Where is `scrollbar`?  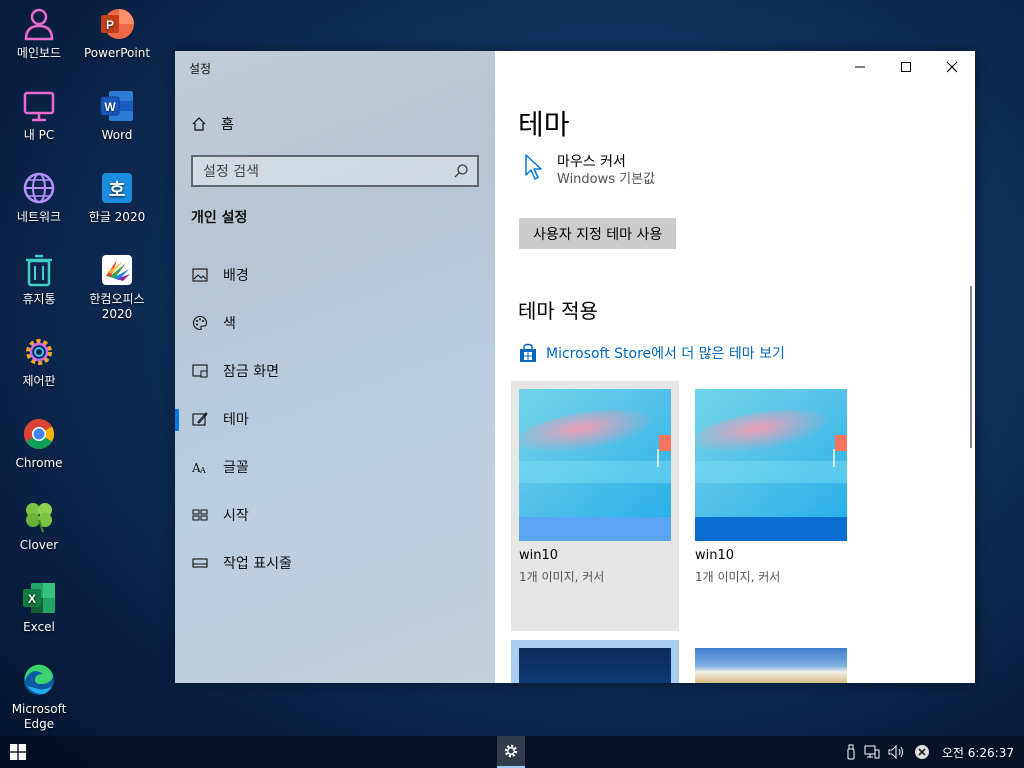
scrollbar is located at coordinates (971, 367).